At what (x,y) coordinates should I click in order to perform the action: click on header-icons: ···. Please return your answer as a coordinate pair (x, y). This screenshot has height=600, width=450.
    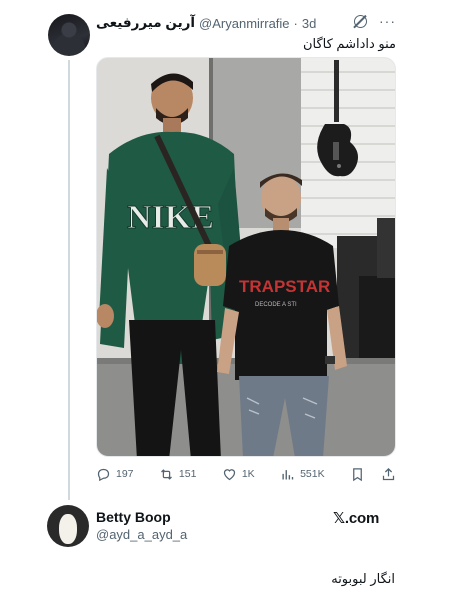
    Looking at the image, I should click on (375, 21).